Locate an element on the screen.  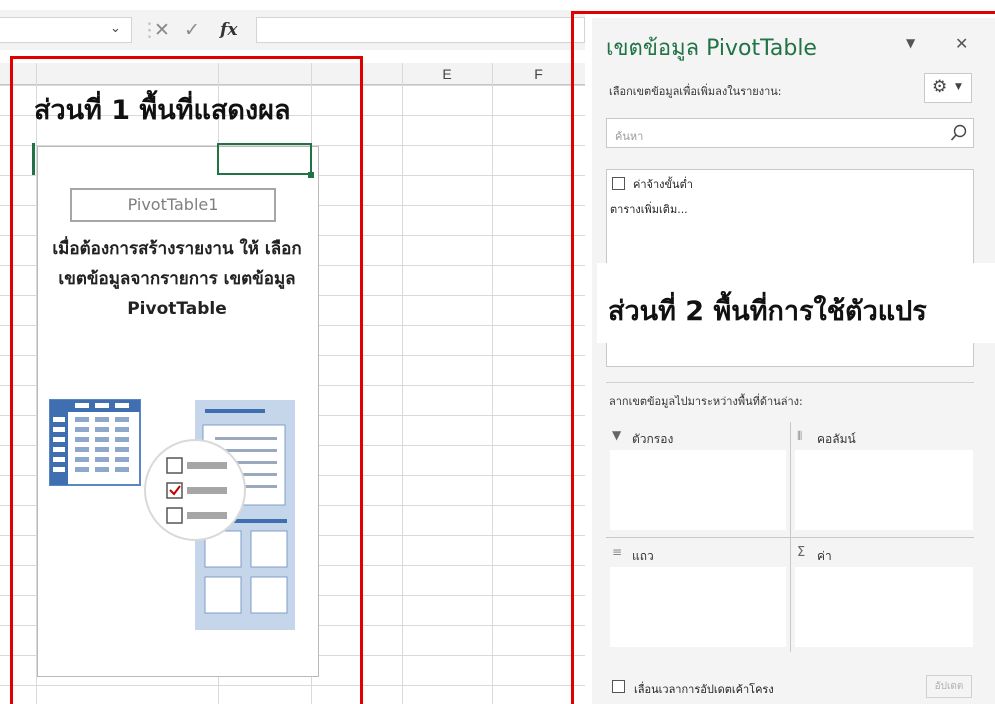
name-box: ⌄ is located at coordinates (66, 30).